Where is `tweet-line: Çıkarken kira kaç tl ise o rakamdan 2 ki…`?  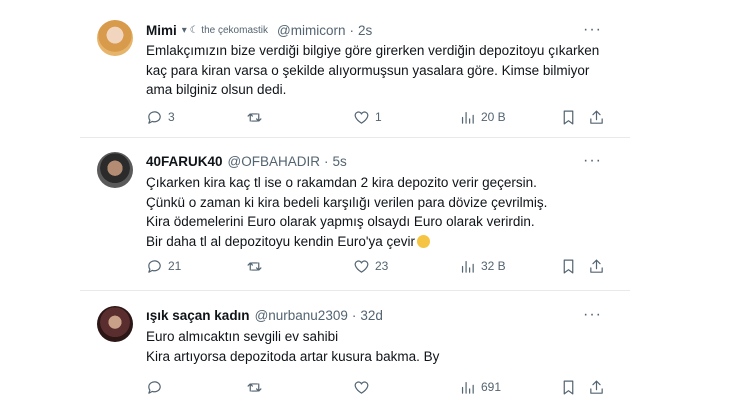 tweet-line: Çıkarken kira kaç tl ise o rakamdan 2 ki… is located at coordinates (341, 182).